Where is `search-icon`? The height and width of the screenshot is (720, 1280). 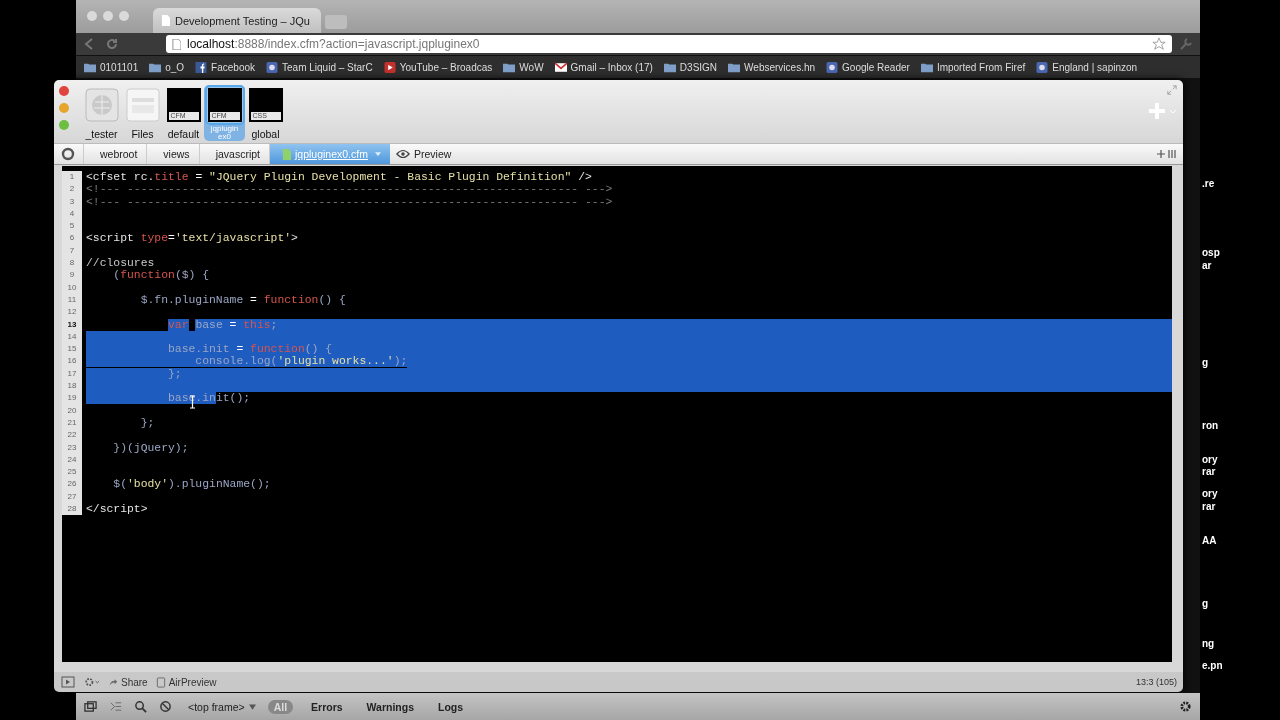
search-icon is located at coordinates (140, 706).